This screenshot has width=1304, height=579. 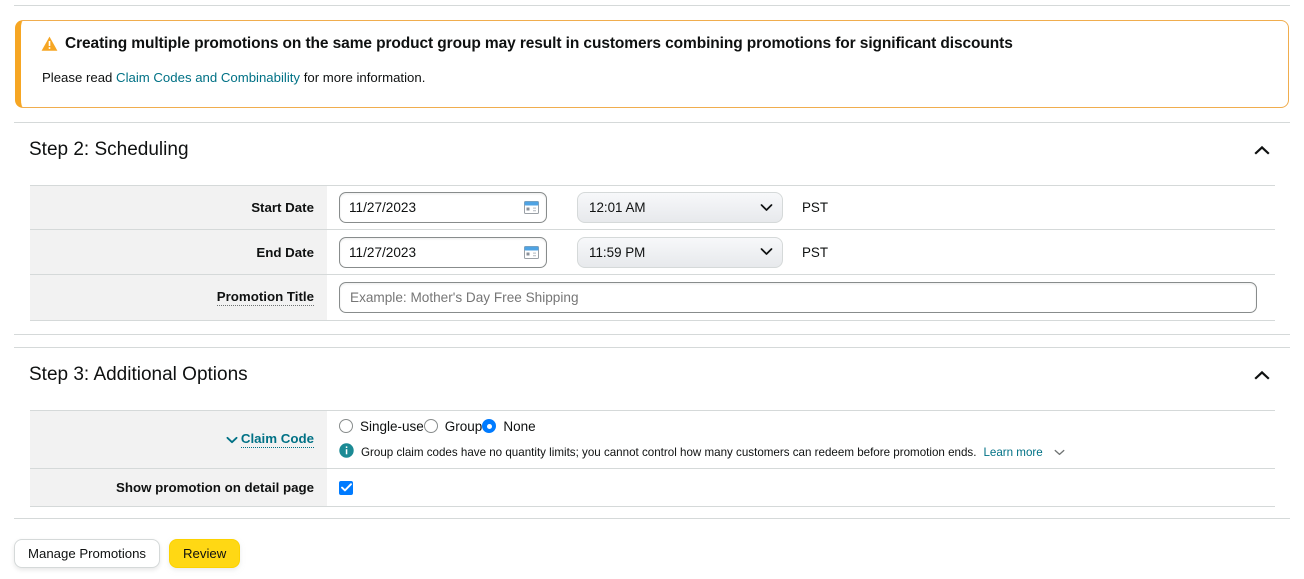 What do you see at coordinates (652, 334) in the screenshot?
I see `divider-below-step2` at bounding box center [652, 334].